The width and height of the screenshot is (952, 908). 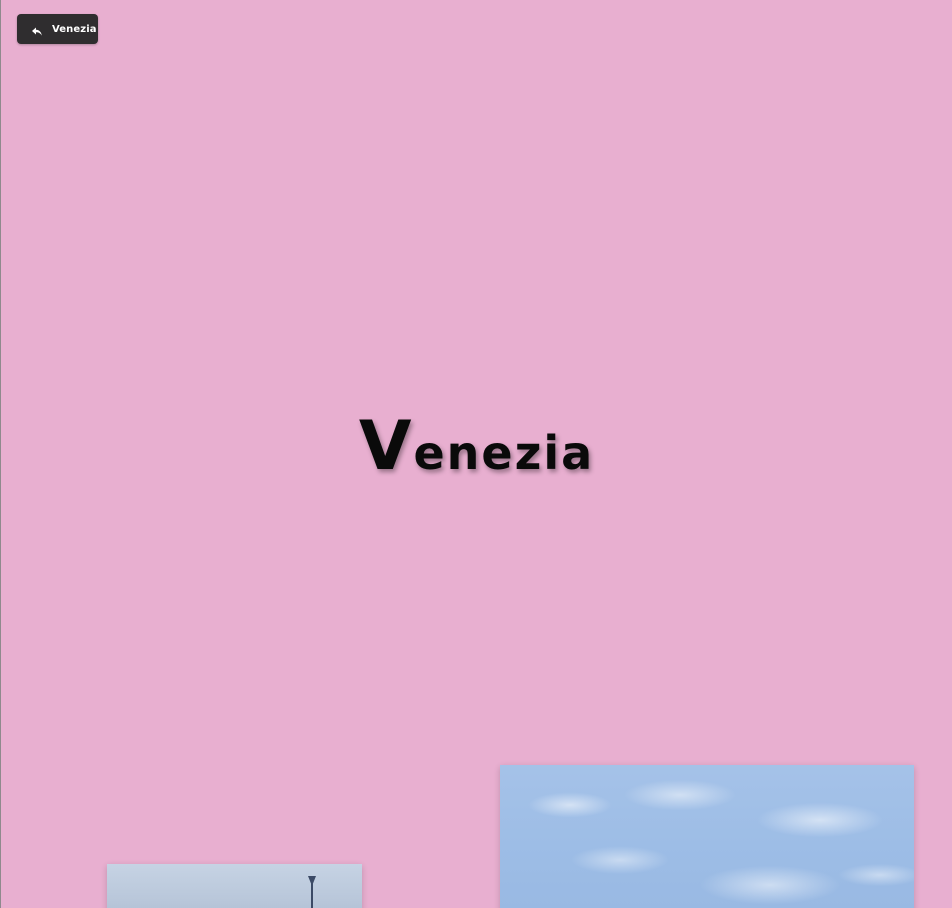 I want to click on reply-arrow-icon, so click(x=37, y=29).